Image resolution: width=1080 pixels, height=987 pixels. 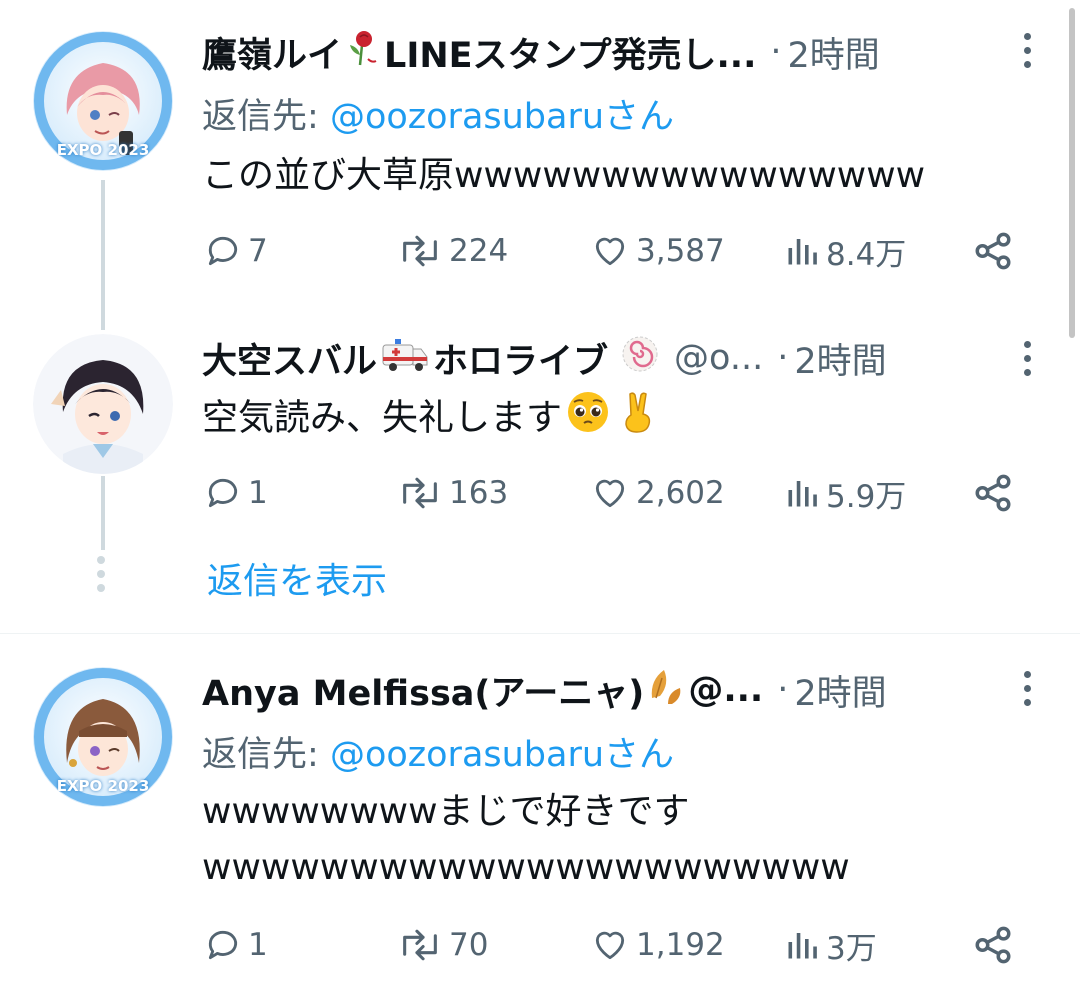 I want to click on retweet-count: 224, so click(x=479, y=251).